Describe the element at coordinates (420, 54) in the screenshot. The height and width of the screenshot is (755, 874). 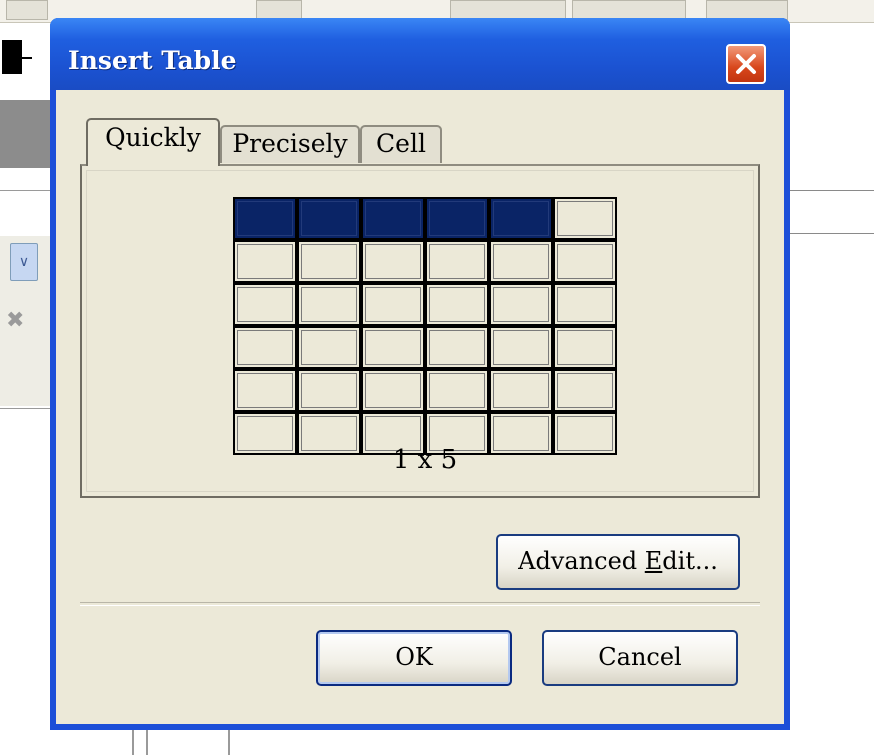
I see `dialog-titlebar: Insert Table` at that location.